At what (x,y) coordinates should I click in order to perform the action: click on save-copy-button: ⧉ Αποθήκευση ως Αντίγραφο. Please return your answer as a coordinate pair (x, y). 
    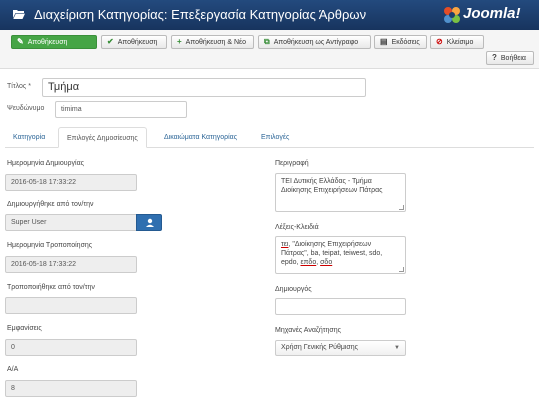
    Looking at the image, I should click on (314, 42).